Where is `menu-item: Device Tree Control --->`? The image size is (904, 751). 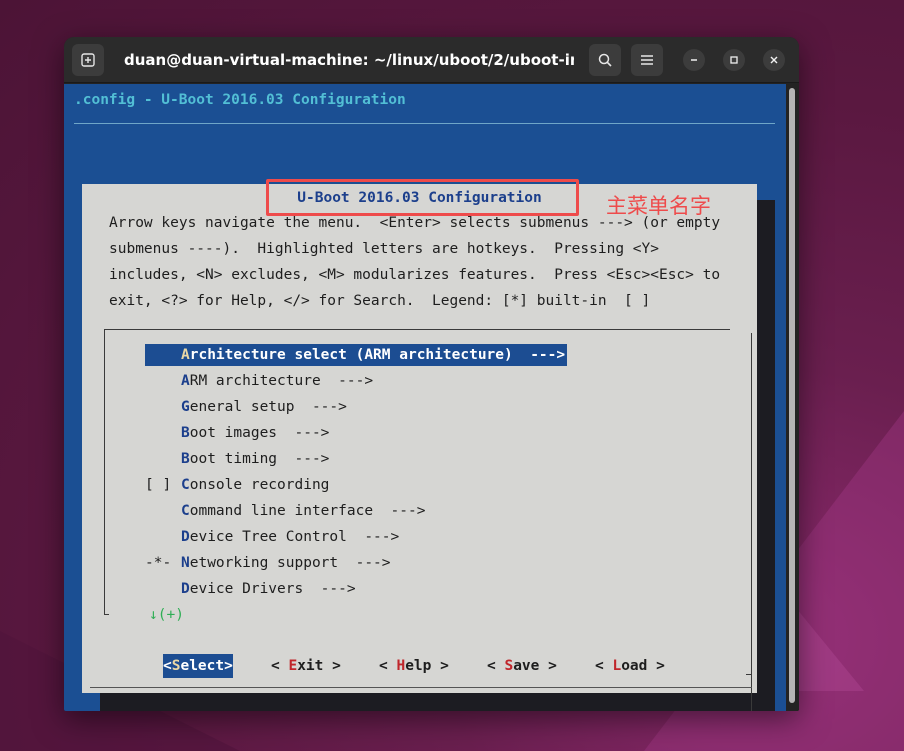 menu-item: Device Tree Control ---> is located at coordinates (272, 537).